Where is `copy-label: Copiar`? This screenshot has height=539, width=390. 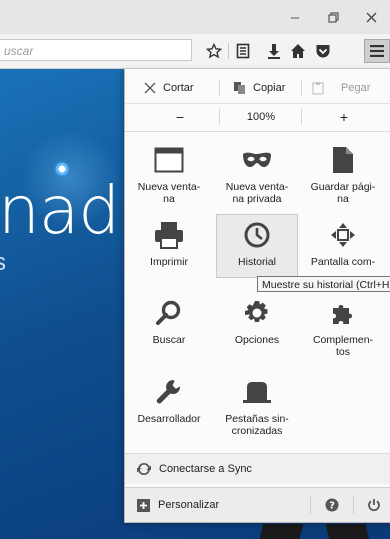
copy-label: Copiar is located at coordinates (269, 88).